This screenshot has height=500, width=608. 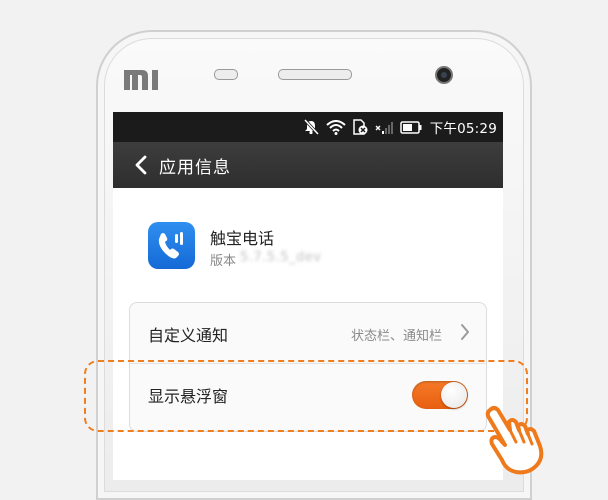 I want to click on status-bar: 下午05:29, so click(x=308, y=127).